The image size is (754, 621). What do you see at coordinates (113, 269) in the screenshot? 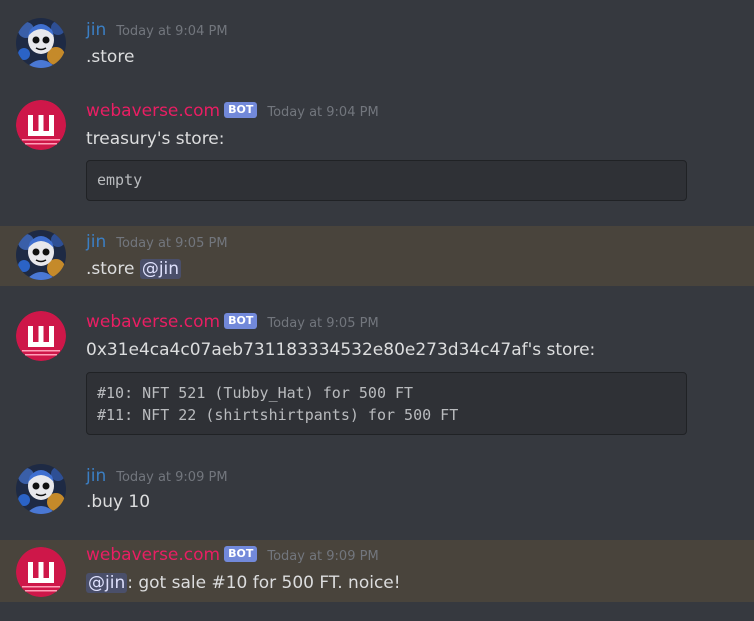
I see `message-text-prefix: .store` at bounding box center [113, 269].